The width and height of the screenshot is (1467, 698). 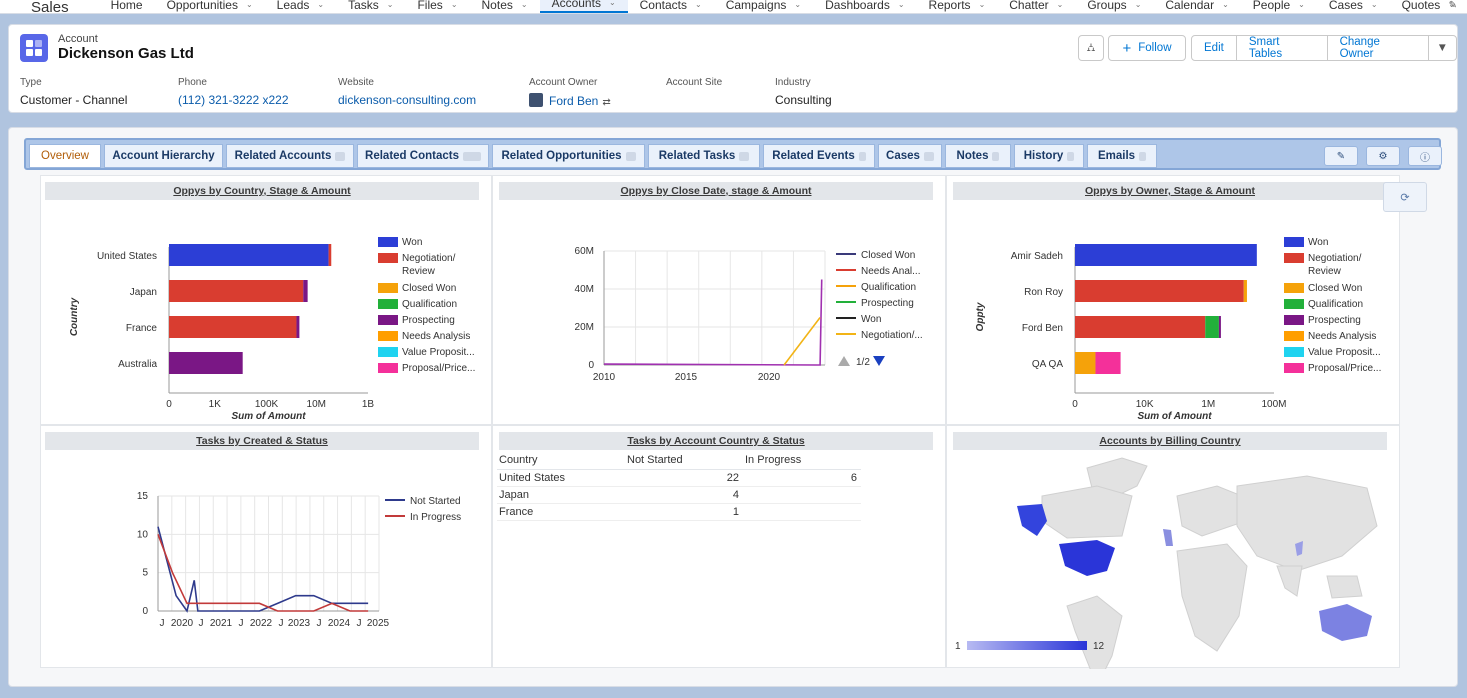 I want to click on tab-label: Related Opportunities, so click(x=561, y=156).